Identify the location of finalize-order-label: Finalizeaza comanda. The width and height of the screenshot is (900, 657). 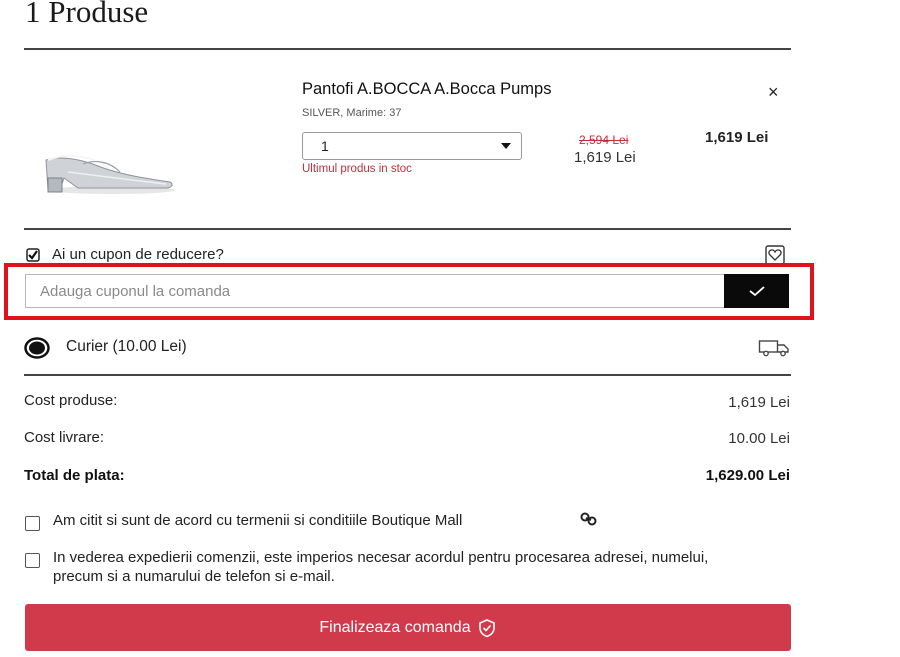
(395, 627).